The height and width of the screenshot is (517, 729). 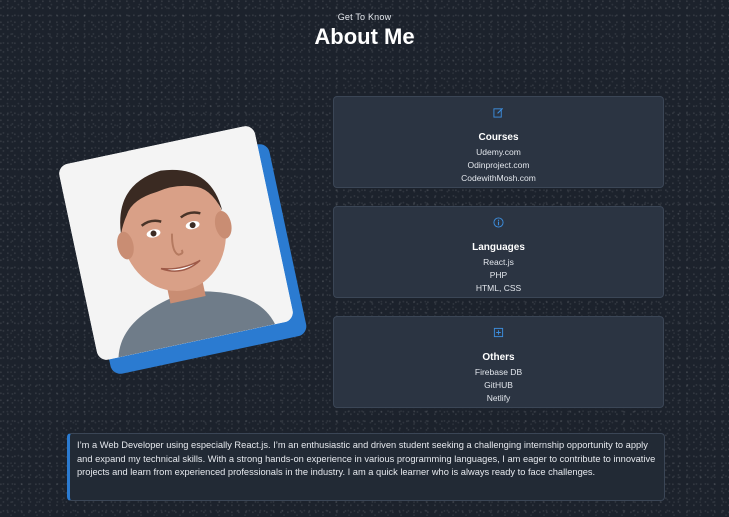 I want to click on card-title: Others, so click(x=498, y=357).